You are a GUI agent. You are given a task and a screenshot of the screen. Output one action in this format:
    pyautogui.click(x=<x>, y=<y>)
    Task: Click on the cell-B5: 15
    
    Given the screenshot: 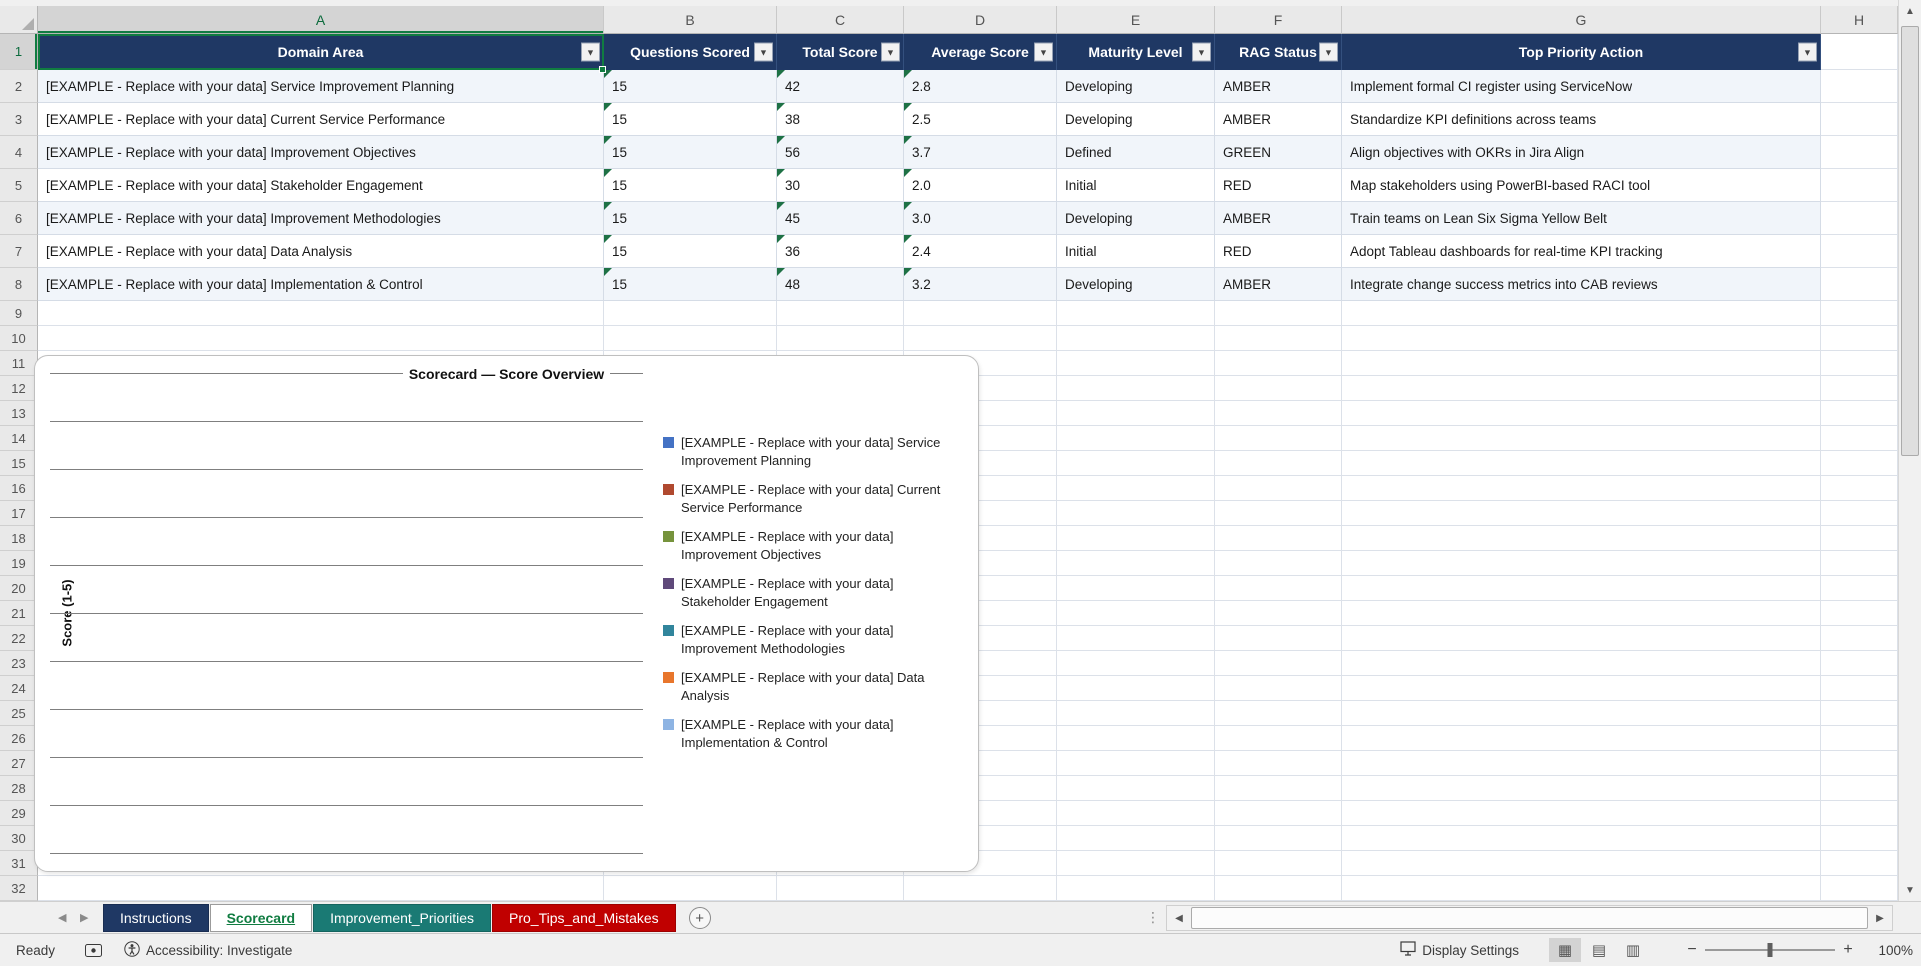 What is the action you would take?
    pyautogui.click(x=690, y=185)
    